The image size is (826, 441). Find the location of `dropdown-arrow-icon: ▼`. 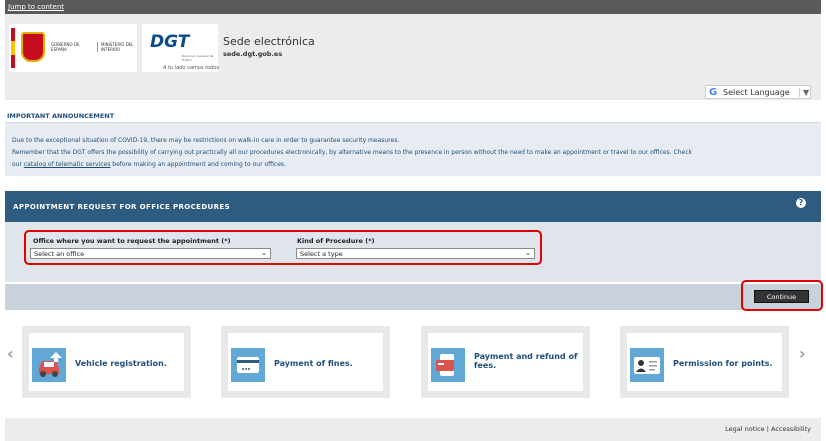

dropdown-arrow-icon: ▼ is located at coordinates (804, 92).